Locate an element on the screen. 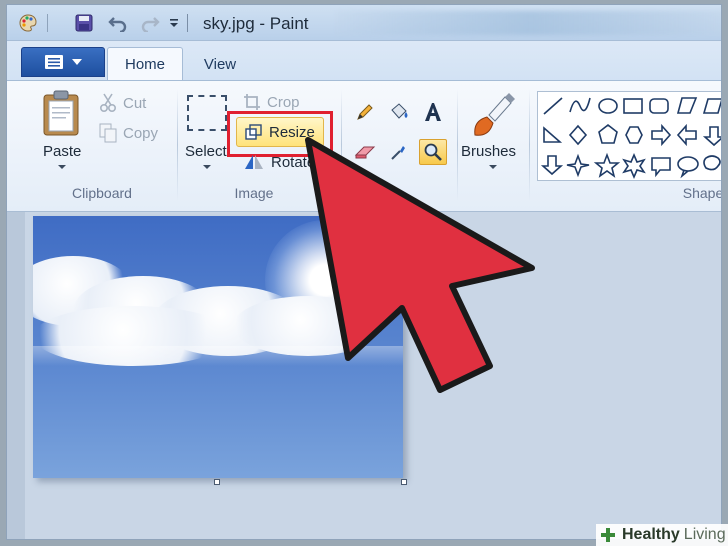  clipboard-group-label: Clipboard is located at coordinates (102, 193).